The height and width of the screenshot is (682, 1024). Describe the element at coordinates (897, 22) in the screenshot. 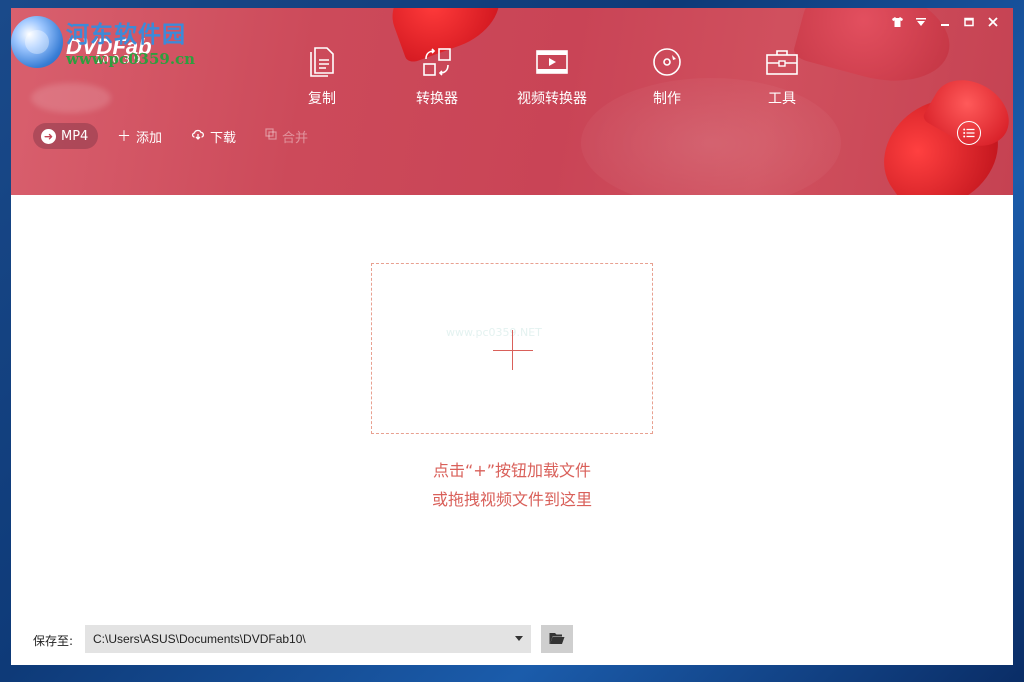

I see `tshirt-icon` at that location.